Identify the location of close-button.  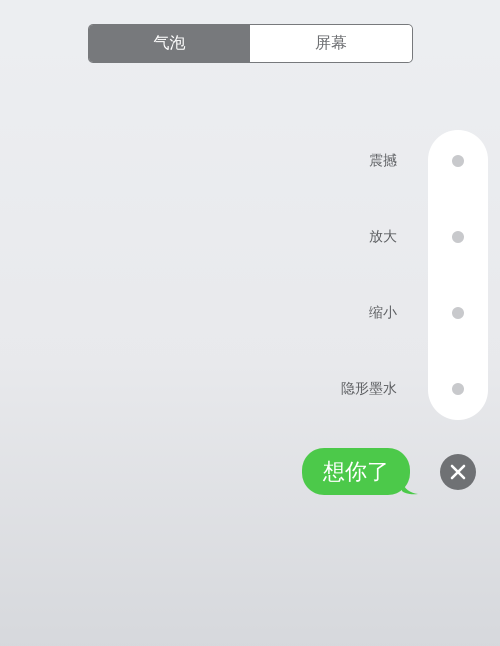
(458, 472).